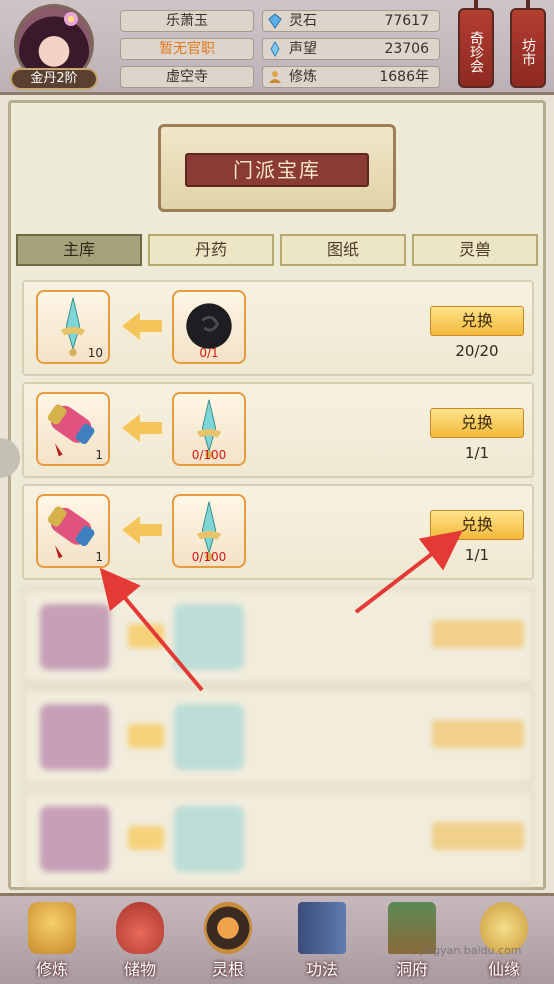 The width and height of the screenshot is (554, 984). Describe the element at coordinates (471, 950) in the screenshot. I see `watermark: jingyan.baidu.com` at that location.